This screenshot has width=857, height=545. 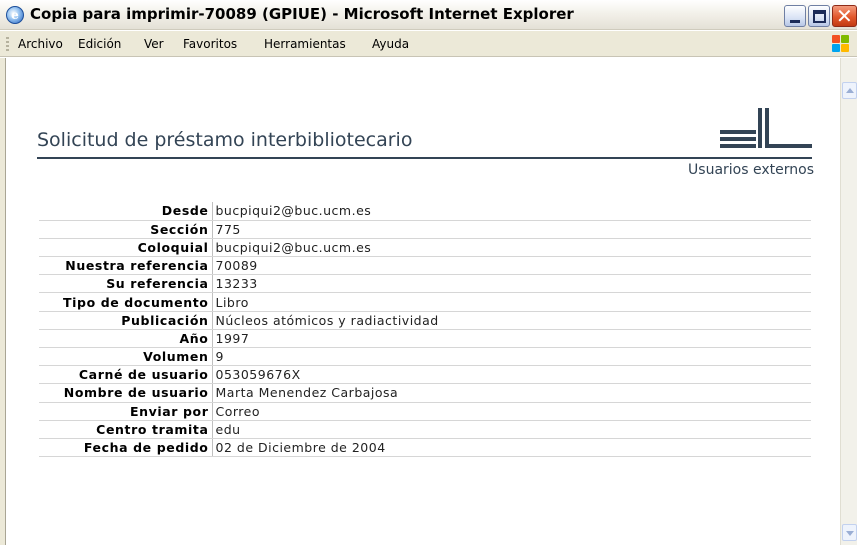 What do you see at coordinates (795, 16) in the screenshot?
I see `minimize-button` at bounding box center [795, 16].